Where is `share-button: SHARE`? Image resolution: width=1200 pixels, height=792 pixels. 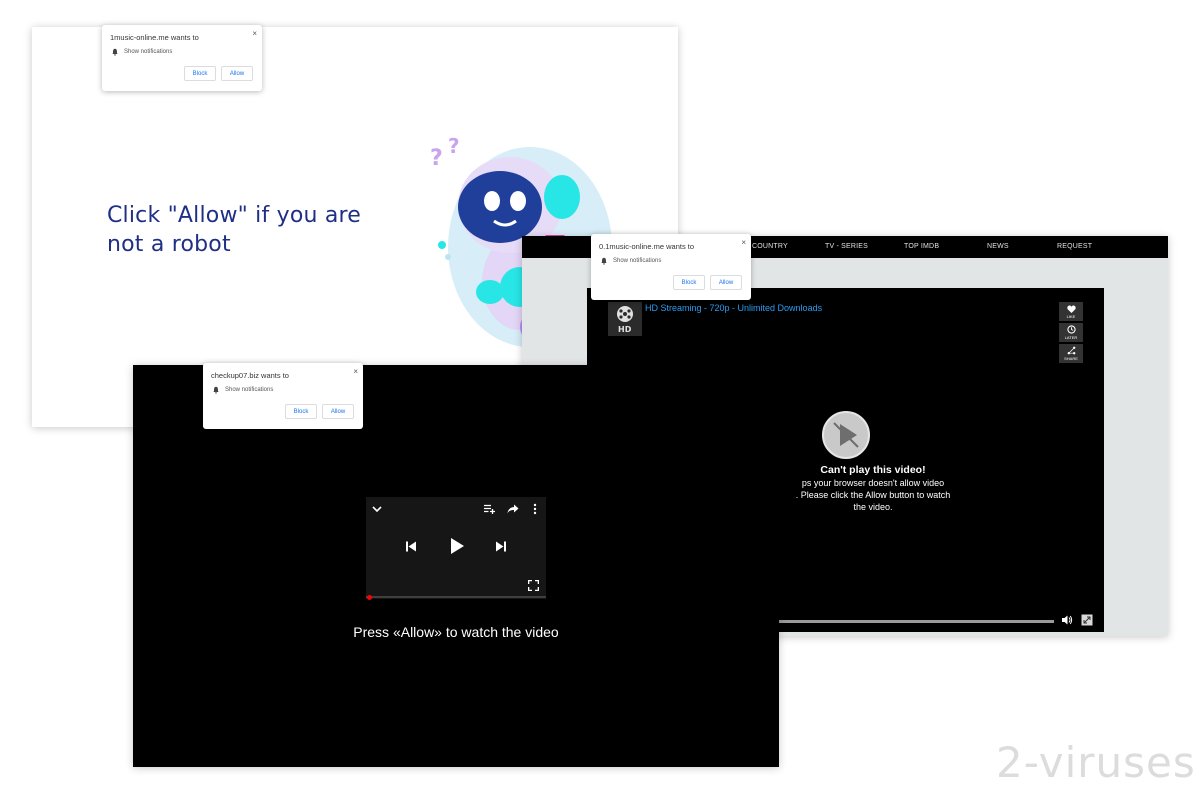
share-button: SHARE is located at coordinates (1071, 353).